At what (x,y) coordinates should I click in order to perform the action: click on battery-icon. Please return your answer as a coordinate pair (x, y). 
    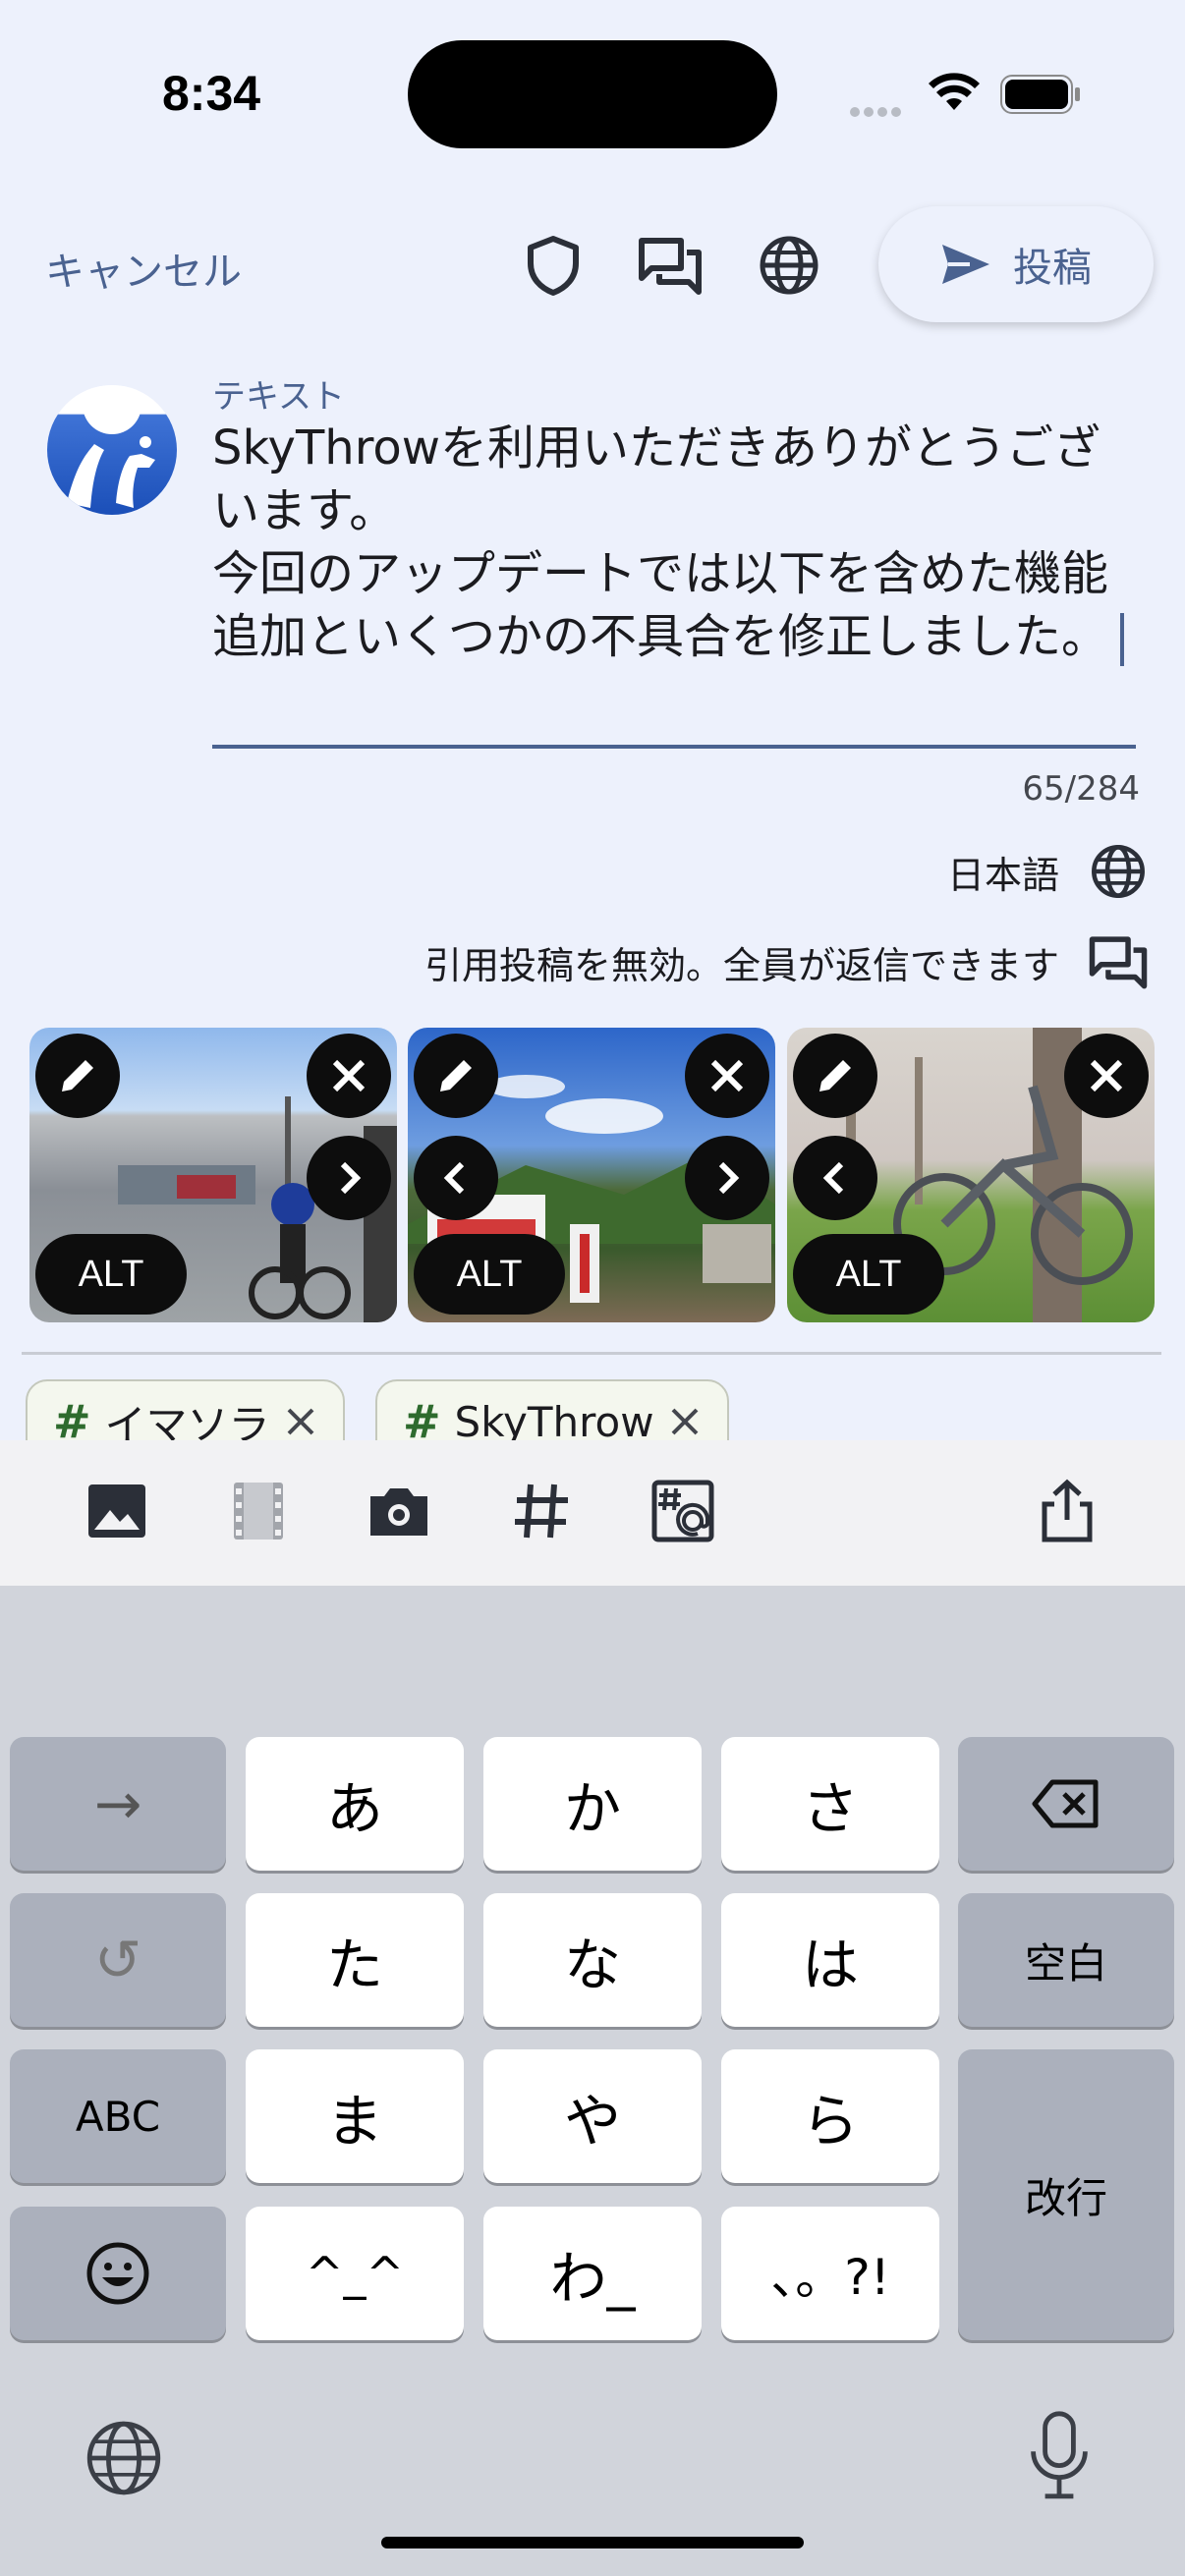
    Looking at the image, I should click on (1040, 94).